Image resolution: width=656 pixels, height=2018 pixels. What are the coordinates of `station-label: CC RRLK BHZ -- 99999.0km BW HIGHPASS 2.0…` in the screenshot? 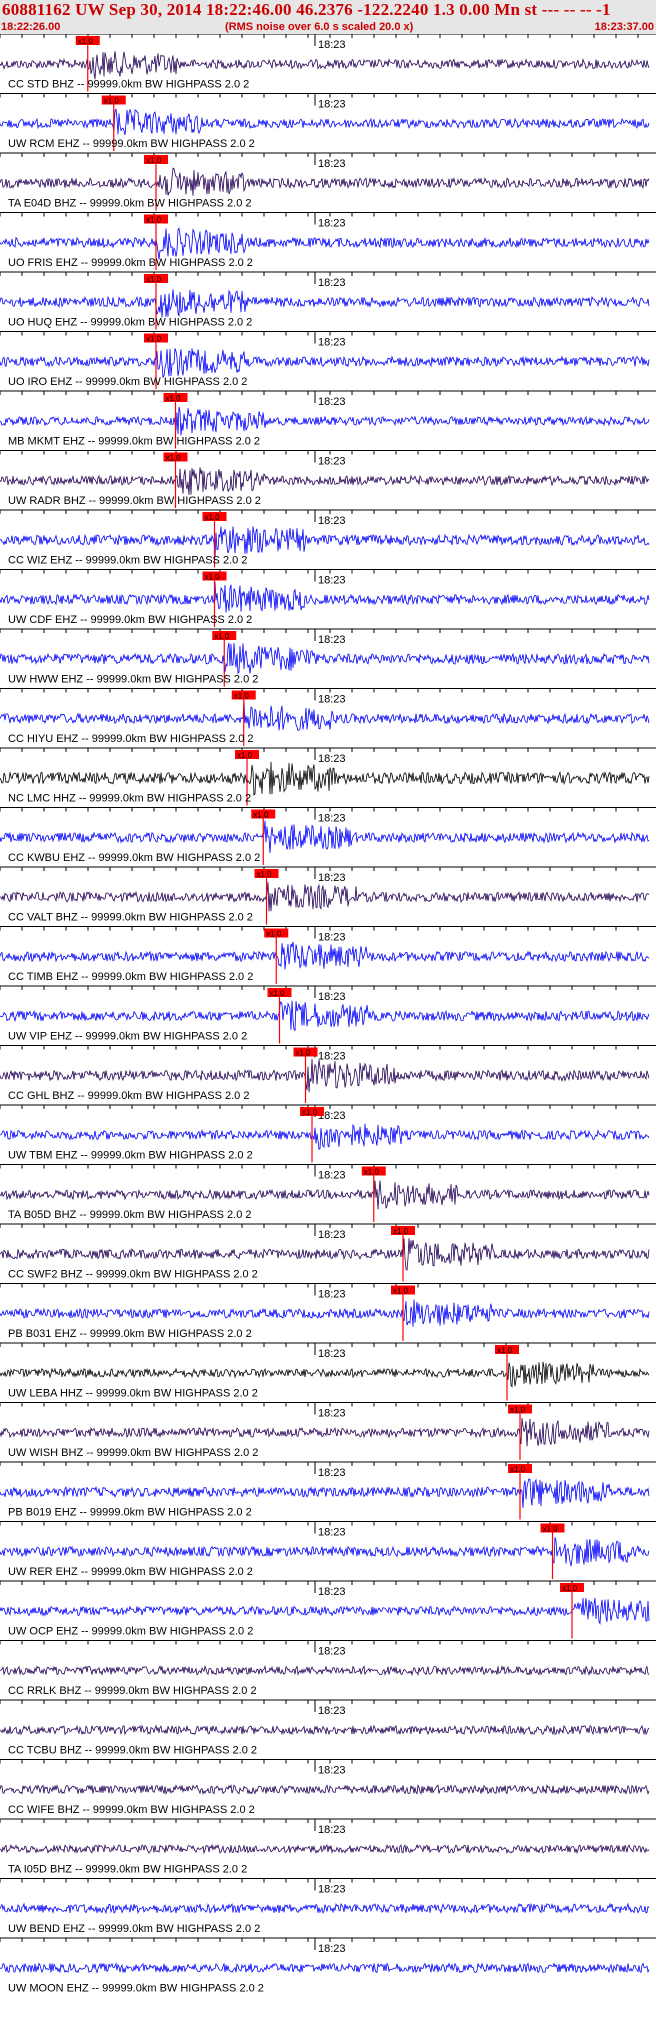 It's located at (132, 1691).